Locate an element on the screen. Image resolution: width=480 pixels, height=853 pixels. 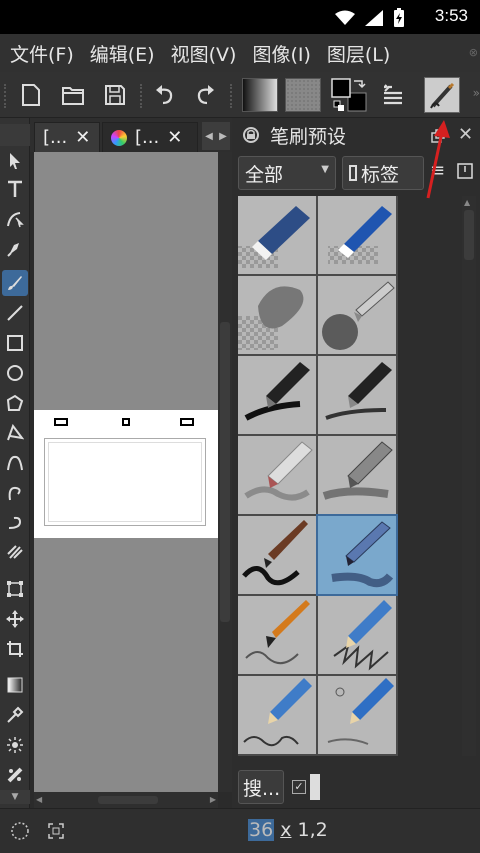
preset-brush-bristles is located at coordinates (277, 635).